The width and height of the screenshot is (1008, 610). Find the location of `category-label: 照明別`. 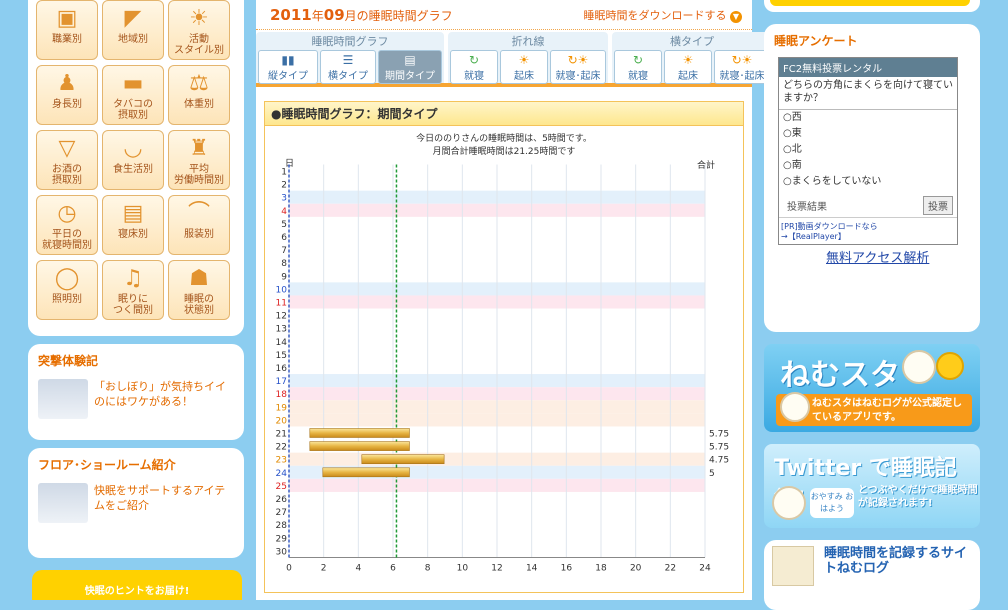

category-label: 照明別 is located at coordinates (67, 299).